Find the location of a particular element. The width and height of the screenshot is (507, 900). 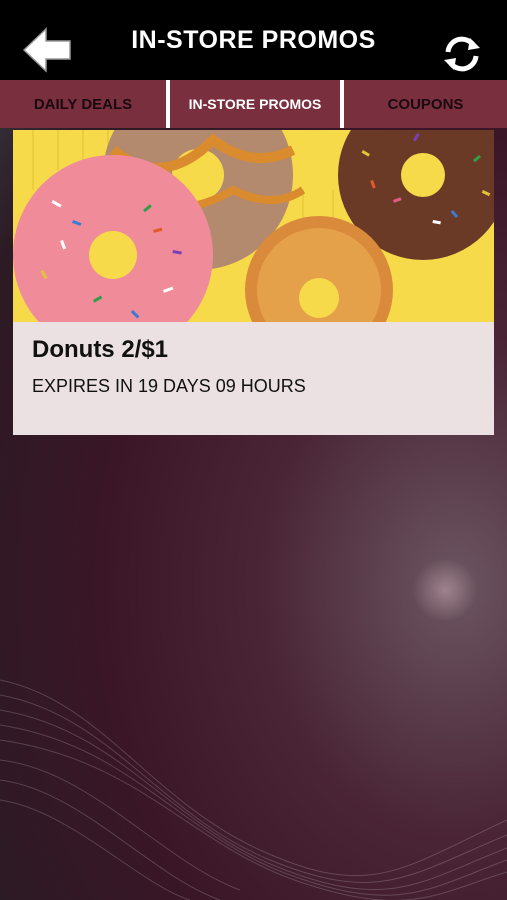

tab-daily-deals: DAILY DEALS is located at coordinates (83, 104).